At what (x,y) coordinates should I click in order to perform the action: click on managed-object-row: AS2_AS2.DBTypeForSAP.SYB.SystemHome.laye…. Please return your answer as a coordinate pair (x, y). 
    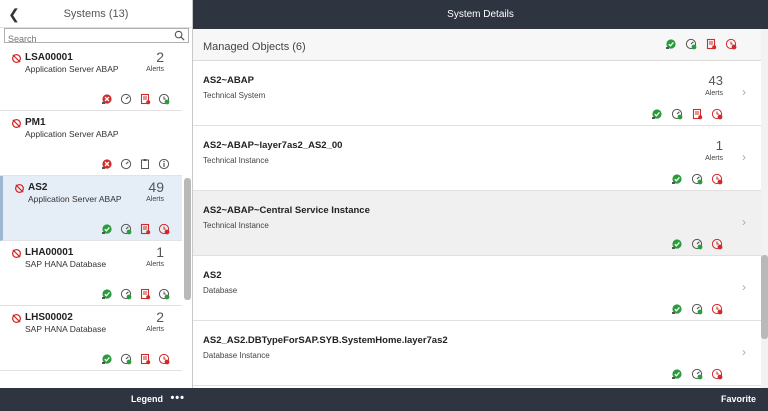
    Looking at the image, I should click on (477, 353).